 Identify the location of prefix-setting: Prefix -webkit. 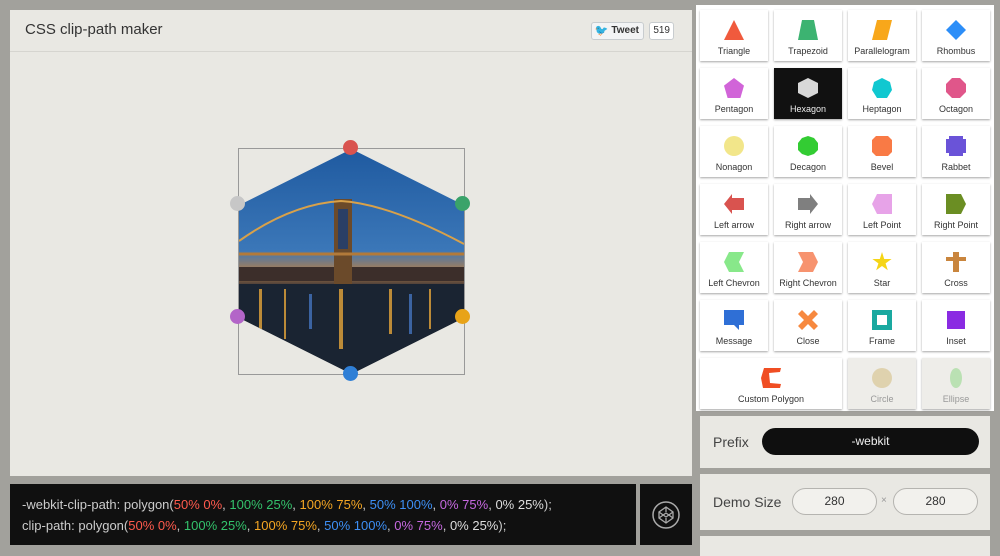
(845, 442).